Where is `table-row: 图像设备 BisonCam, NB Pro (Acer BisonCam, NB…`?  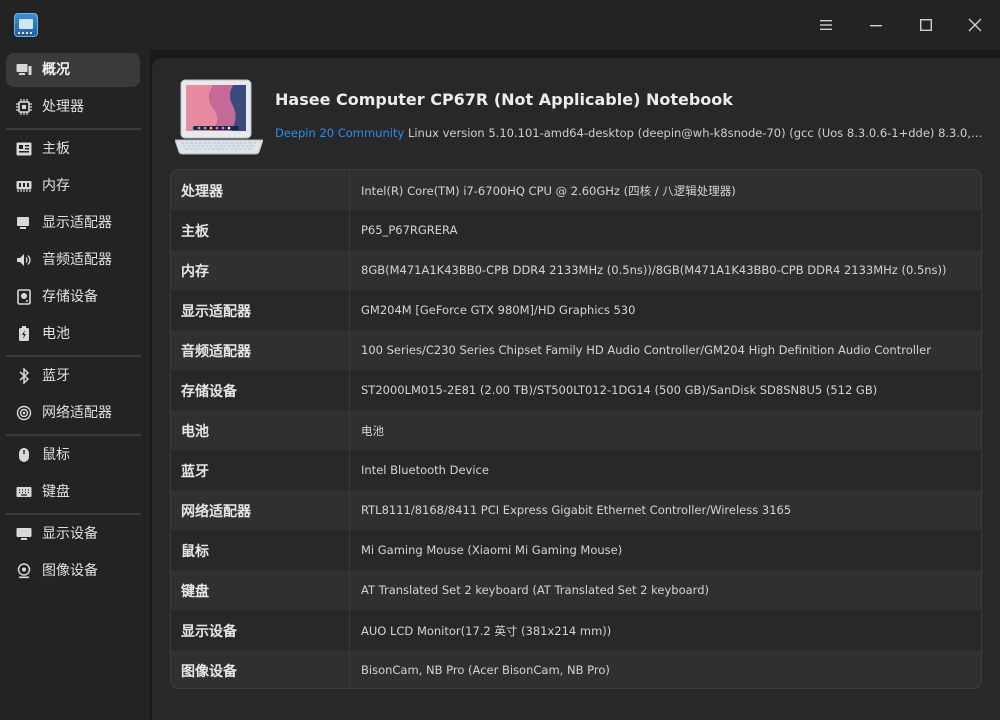
table-row: 图像设备 BisonCam, NB Pro (Acer BisonCam, NB… is located at coordinates (576, 669).